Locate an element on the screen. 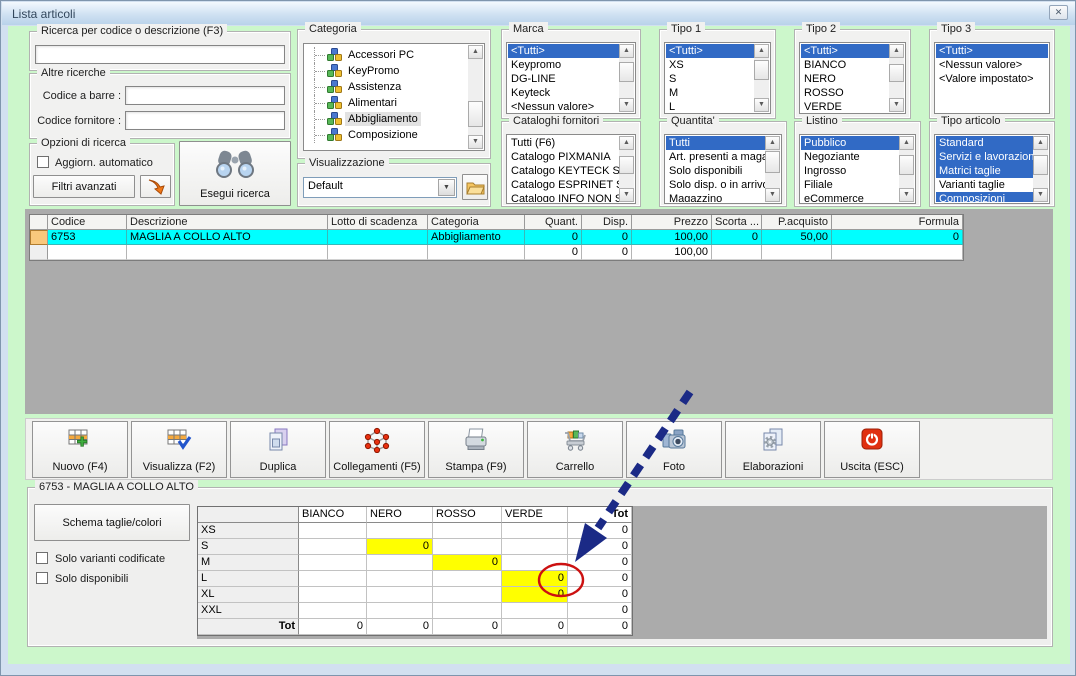 Image resolution: width=1076 pixels, height=676 pixels. advanced-filters-arrow-button is located at coordinates (155, 186).